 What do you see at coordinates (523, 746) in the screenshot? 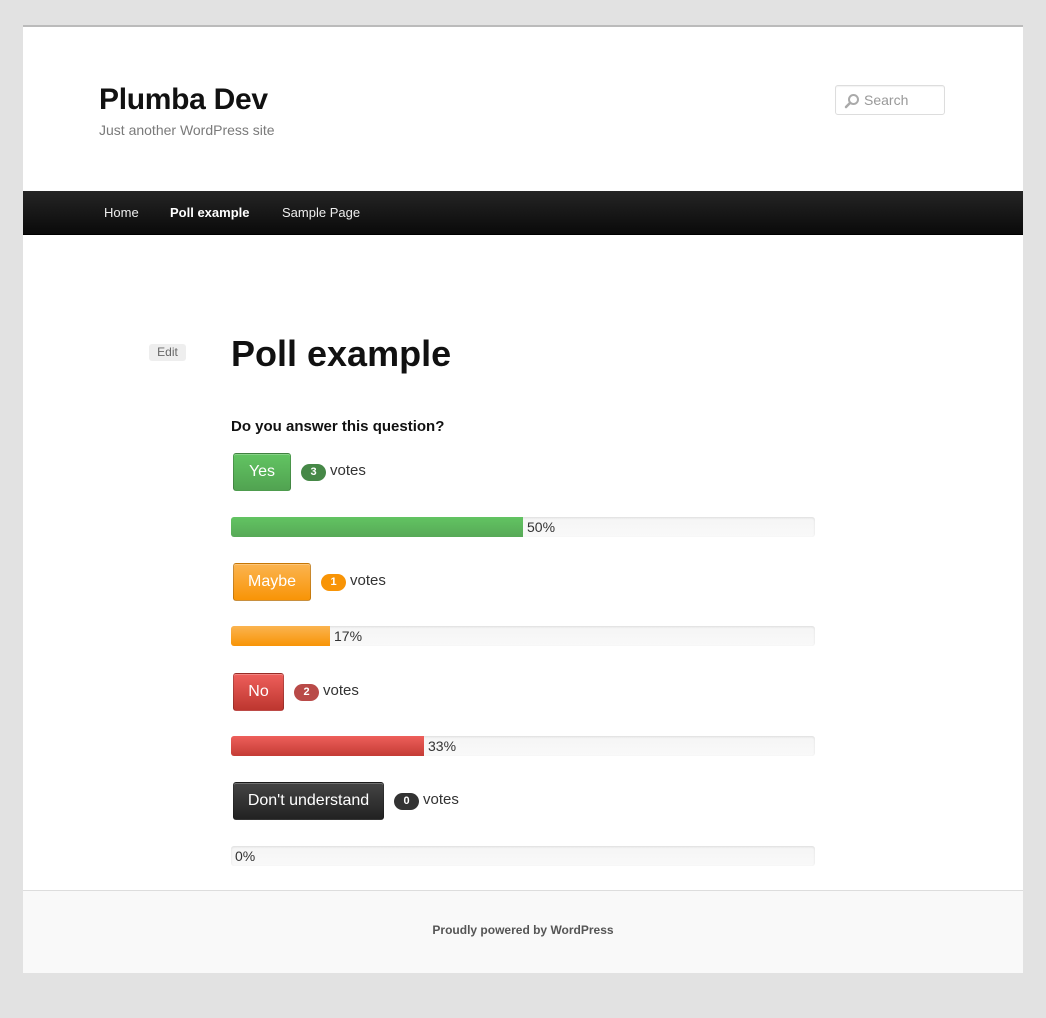
I see `progress-bar-no: 33%` at bounding box center [523, 746].